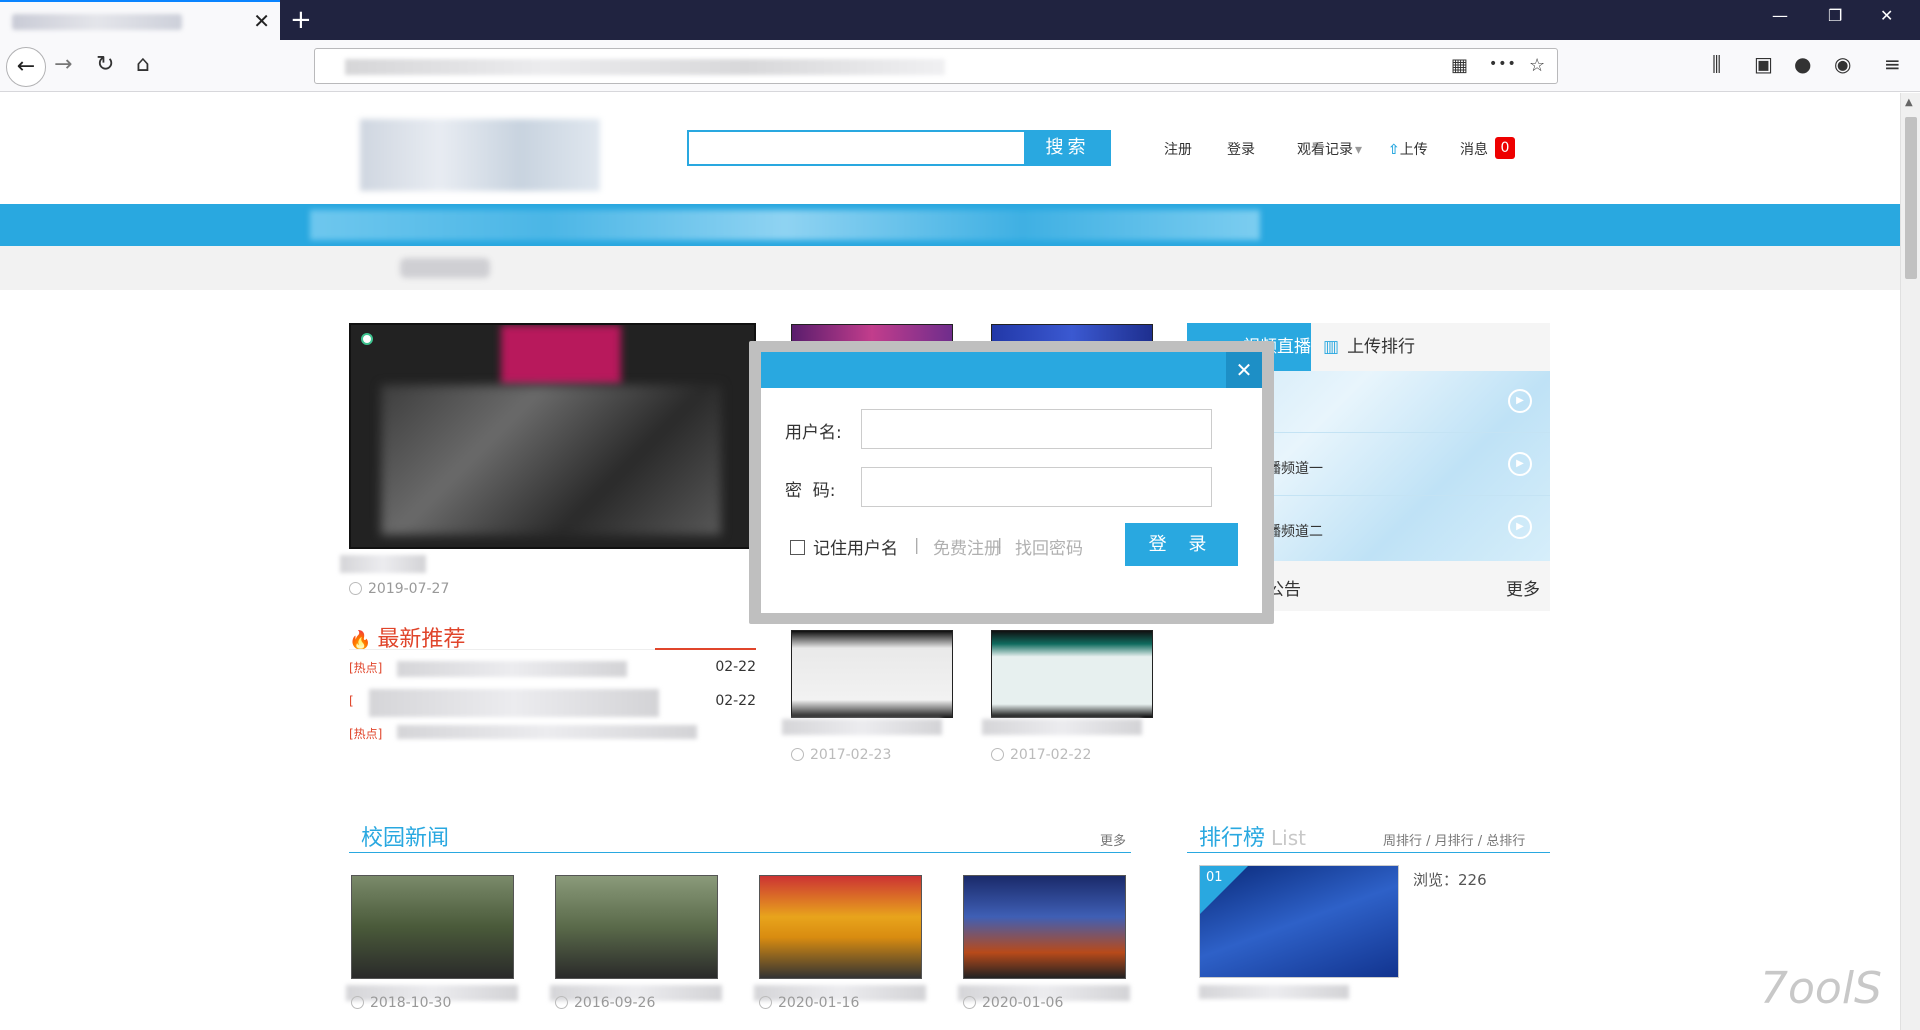 The width and height of the screenshot is (1920, 1030). Describe the element at coordinates (1780, 15) in the screenshot. I see `minimize-icon: —` at that location.